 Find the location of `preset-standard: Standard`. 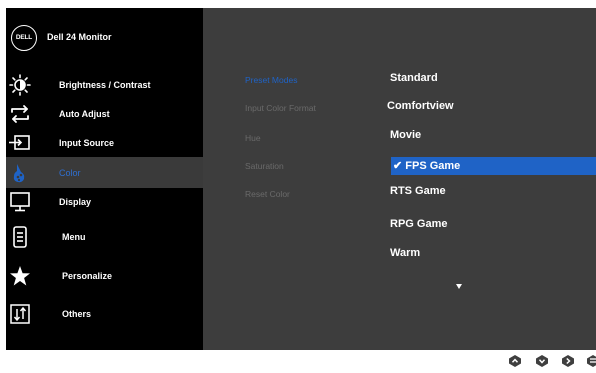

preset-standard: Standard is located at coordinates (414, 78).